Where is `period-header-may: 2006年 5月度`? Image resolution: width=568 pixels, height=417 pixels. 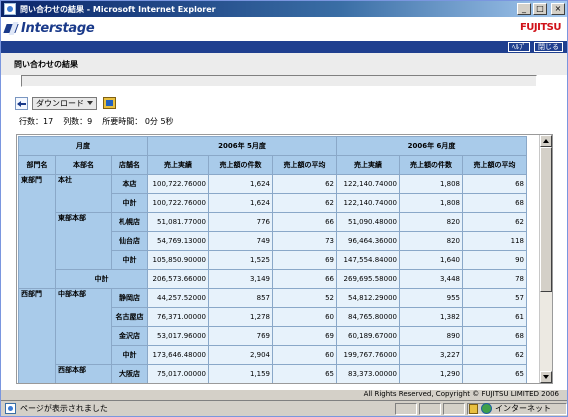
period-header-may: 2006年 5月度 is located at coordinates (242, 146).